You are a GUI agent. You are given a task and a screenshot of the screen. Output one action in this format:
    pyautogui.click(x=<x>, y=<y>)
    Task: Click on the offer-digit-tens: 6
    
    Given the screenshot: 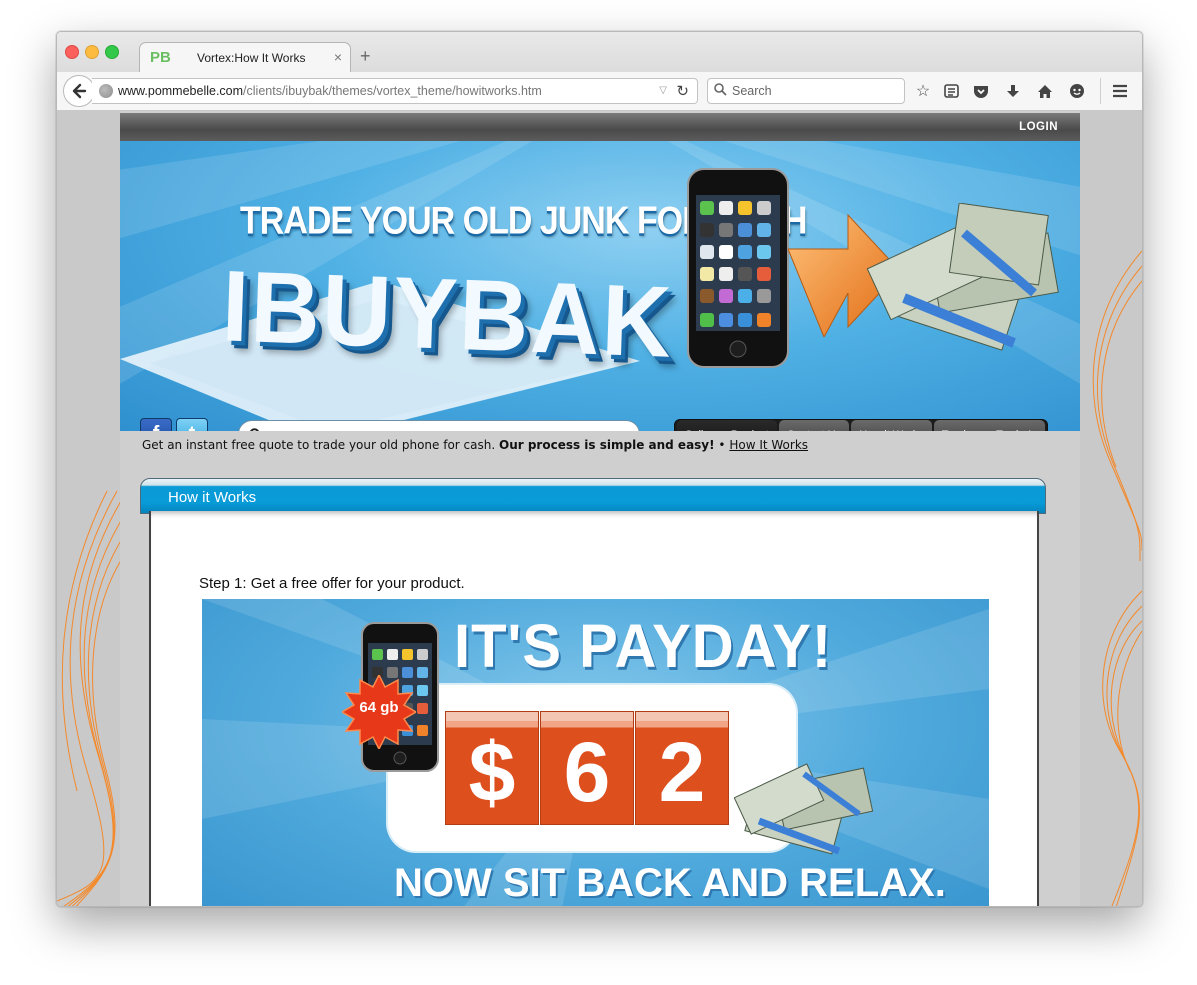 What is the action you would take?
    pyautogui.click(x=587, y=768)
    